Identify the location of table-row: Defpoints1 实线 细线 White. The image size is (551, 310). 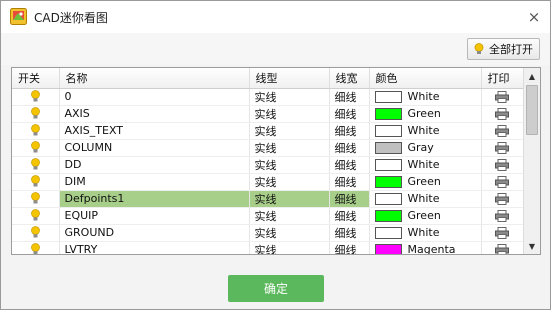
(268, 199).